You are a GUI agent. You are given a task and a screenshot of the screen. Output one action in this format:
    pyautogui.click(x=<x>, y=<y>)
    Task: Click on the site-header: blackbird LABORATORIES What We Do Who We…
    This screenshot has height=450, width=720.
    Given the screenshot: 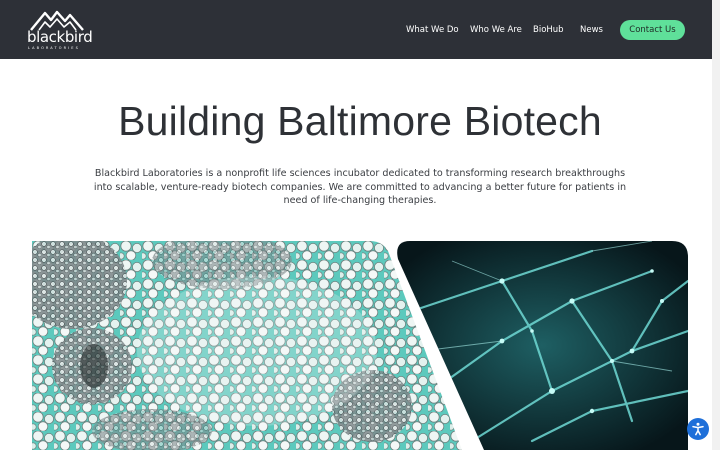 What is the action you would take?
    pyautogui.click(x=356, y=29)
    